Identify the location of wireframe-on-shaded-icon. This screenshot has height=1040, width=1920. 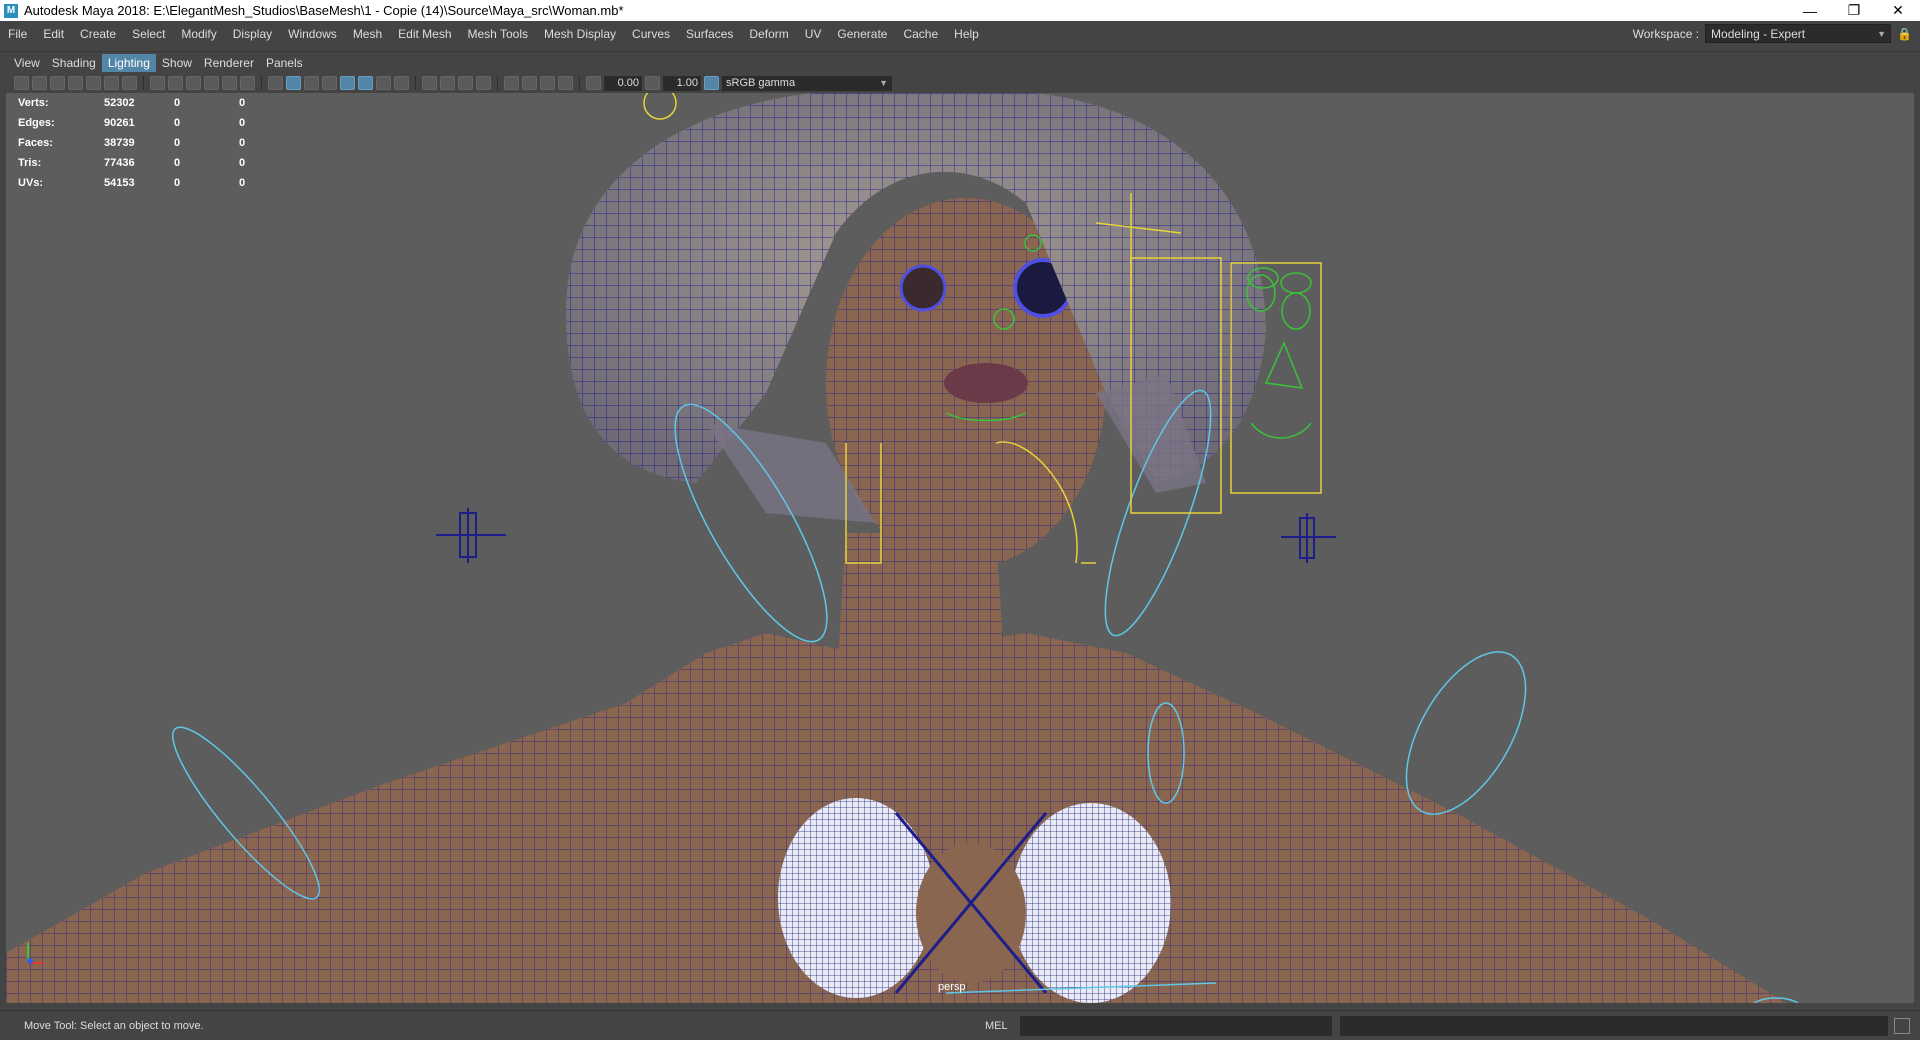
(347, 83).